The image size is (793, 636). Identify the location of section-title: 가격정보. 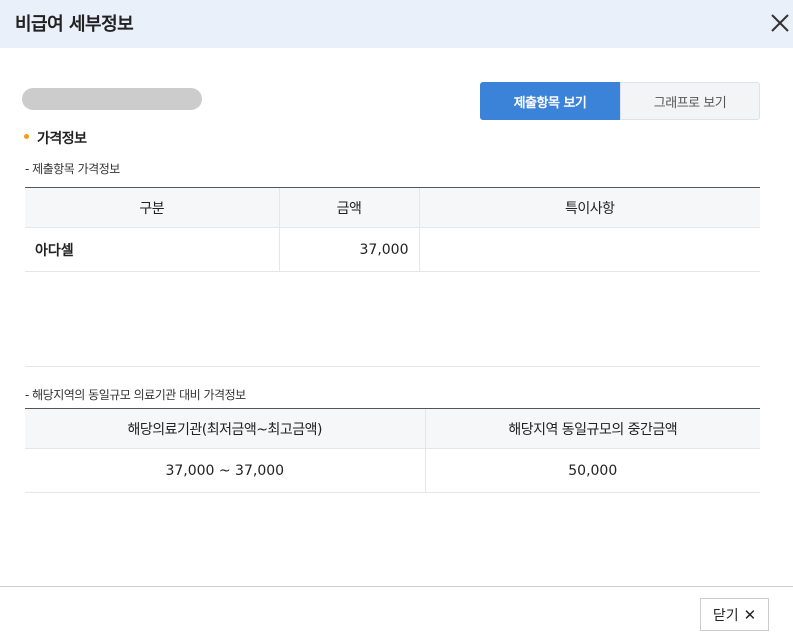
(55, 138).